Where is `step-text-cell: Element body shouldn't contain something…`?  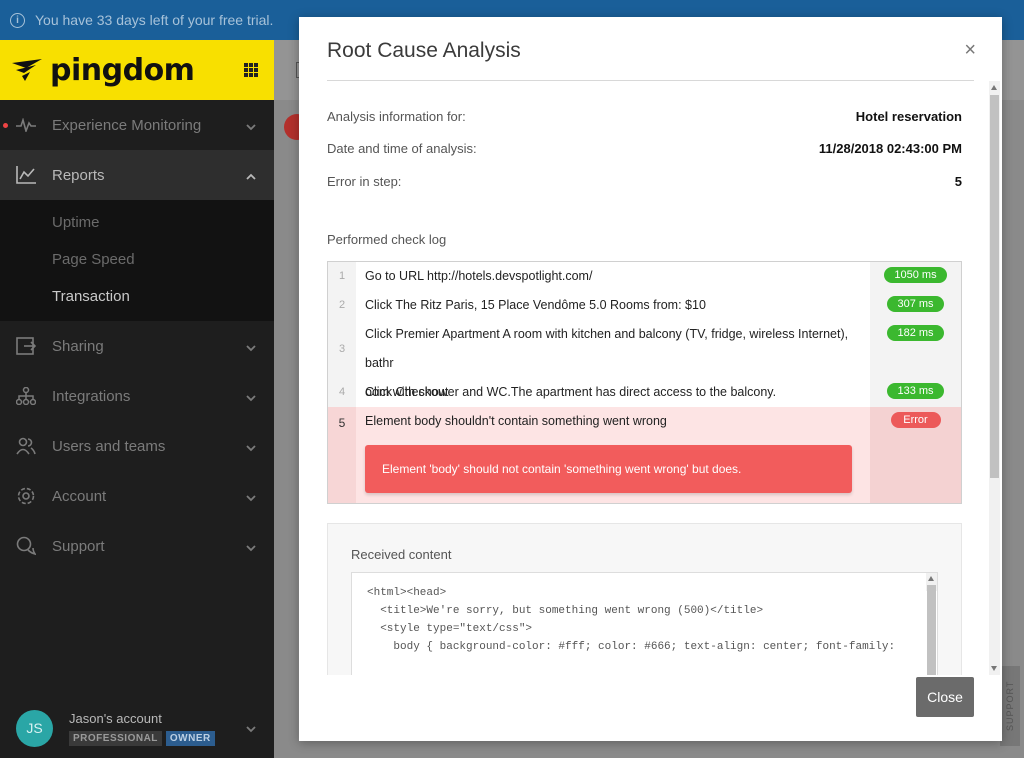 step-text-cell: Element body shouldn't contain something… is located at coordinates (613, 455).